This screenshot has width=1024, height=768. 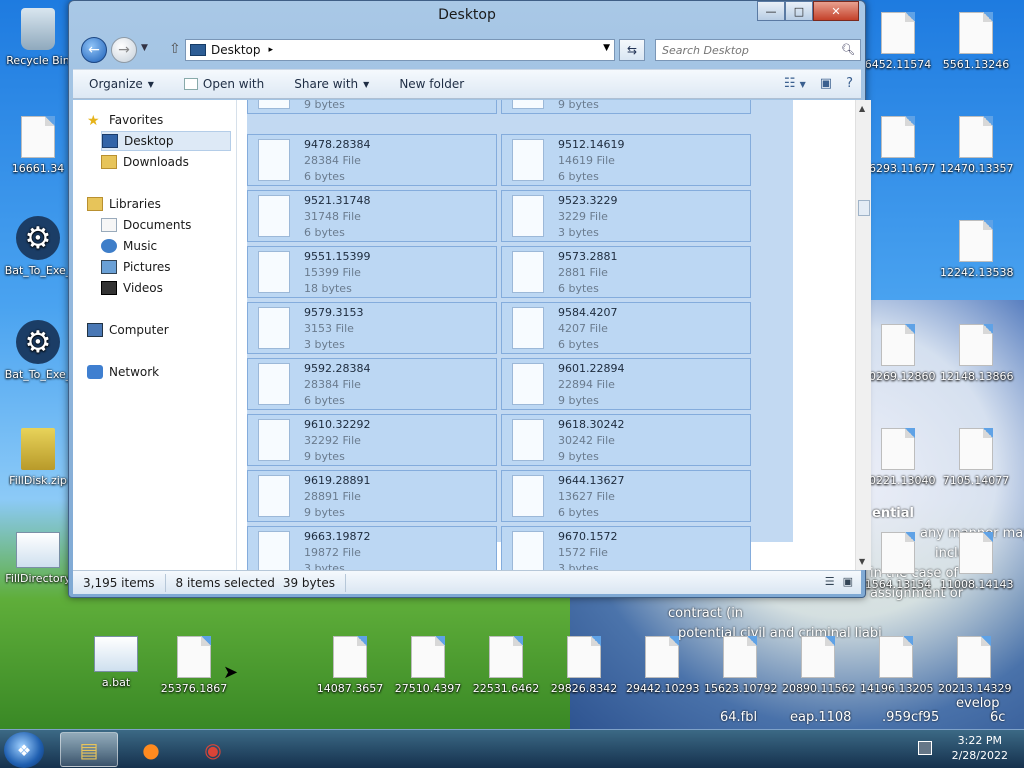 What do you see at coordinates (830, 581) in the screenshot?
I see `details-view-icon: ☰` at bounding box center [830, 581].